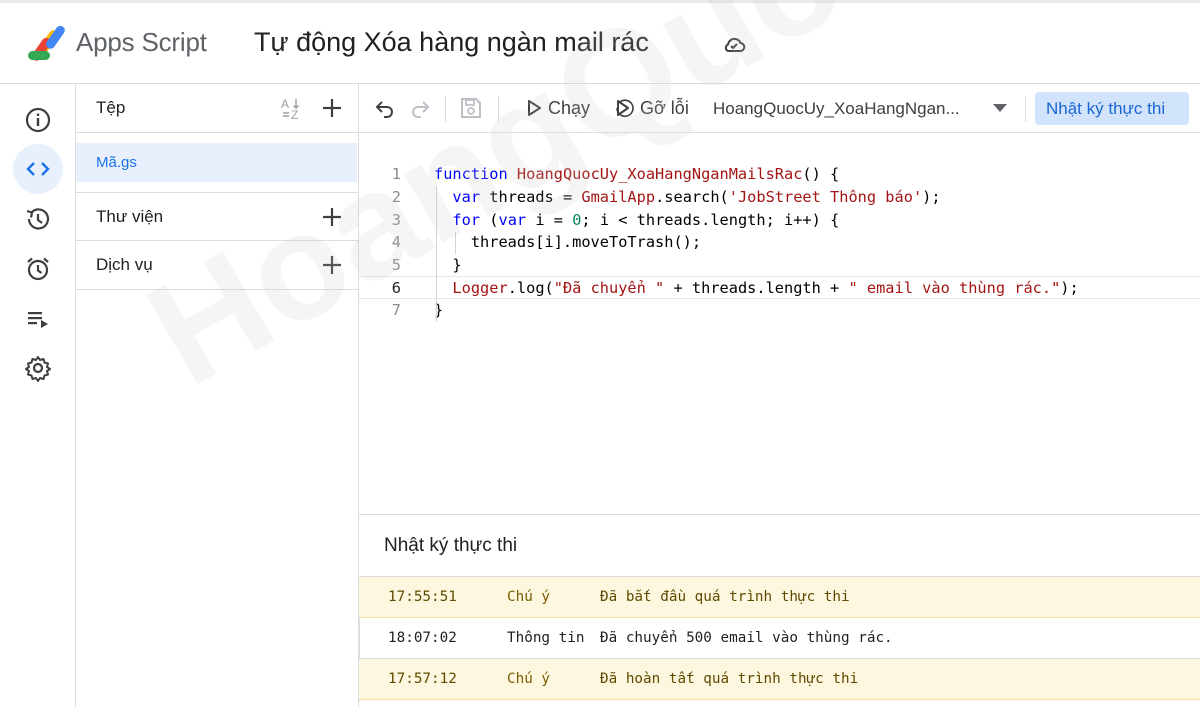  What do you see at coordinates (779, 242) in the screenshot?
I see `code-line: 4 threads[i].moveToTrash();` at bounding box center [779, 242].